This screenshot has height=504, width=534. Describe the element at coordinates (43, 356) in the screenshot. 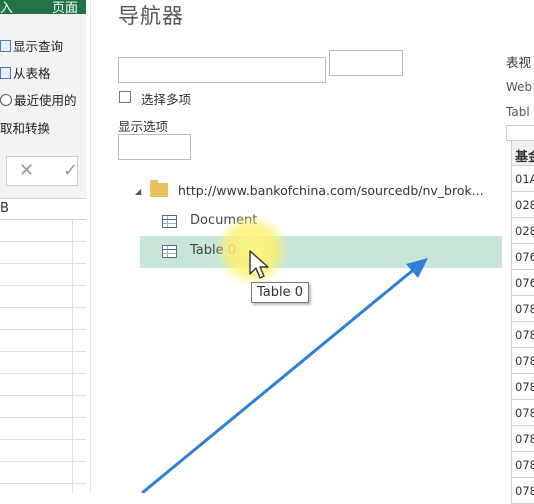

I see `spreadsheet-grid` at that location.